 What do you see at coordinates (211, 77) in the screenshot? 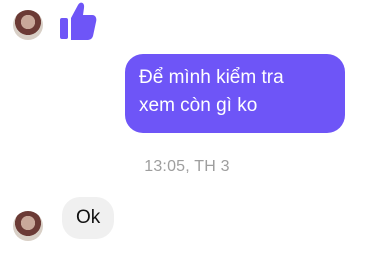
I see `outgoing-message-line: Để mình kiểm tra` at bounding box center [211, 77].